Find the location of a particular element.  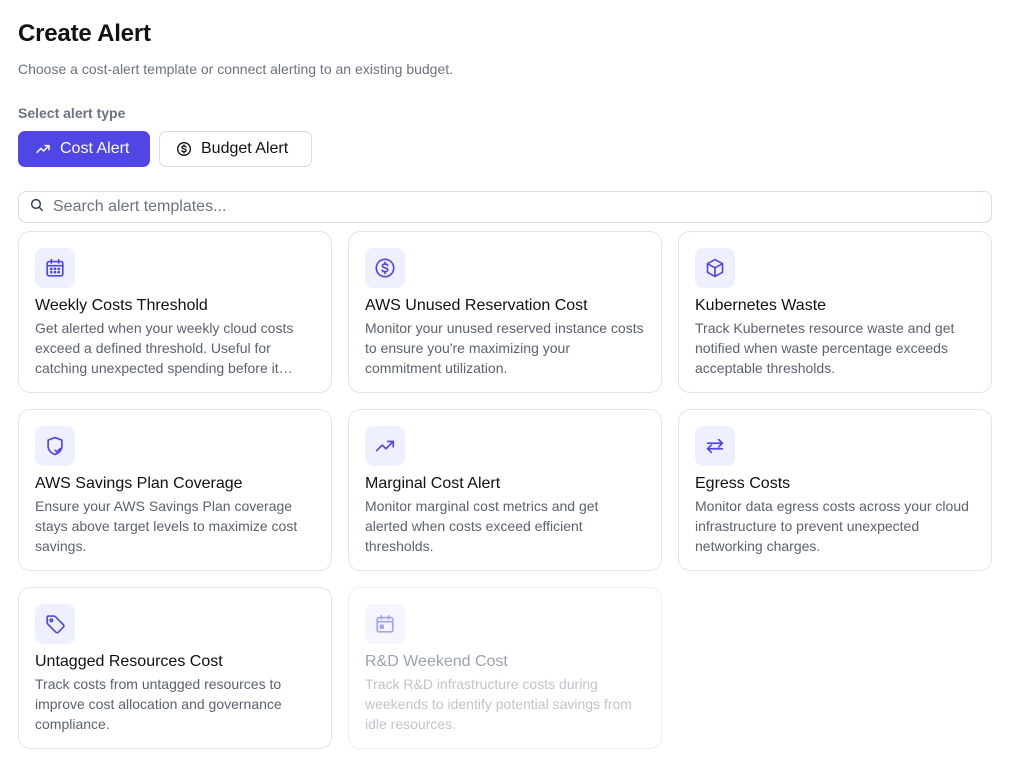

template-title: R&D Weekend Cost is located at coordinates (436, 661).